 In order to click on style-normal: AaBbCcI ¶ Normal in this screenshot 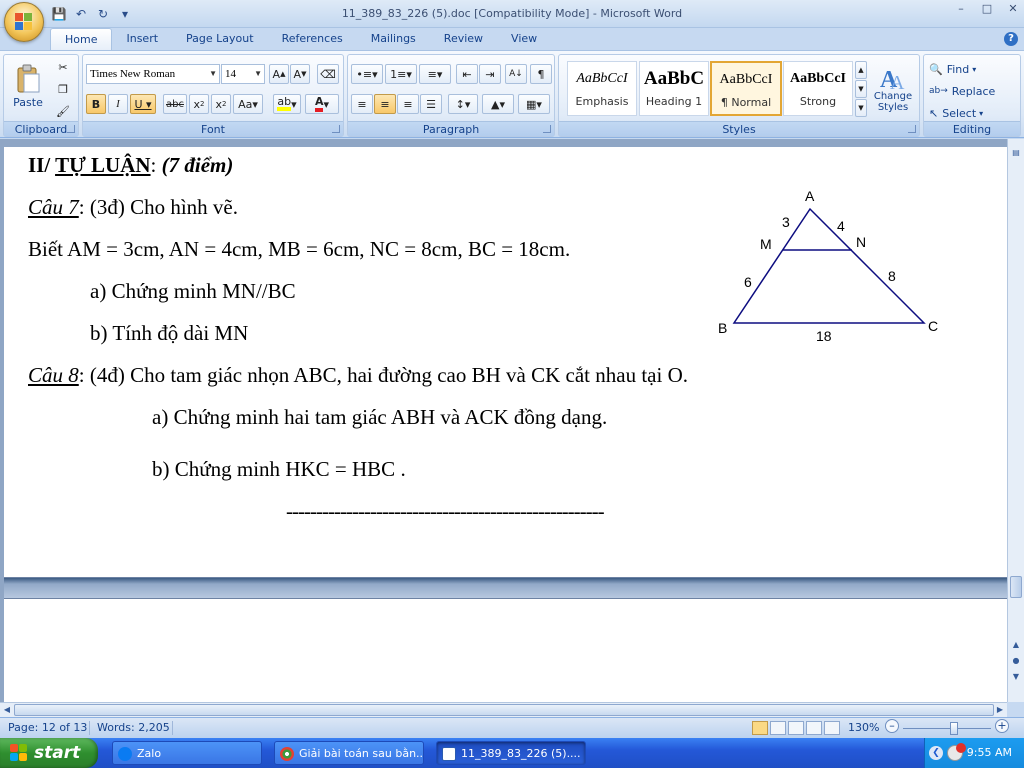, I will do `click(746, 88)`.